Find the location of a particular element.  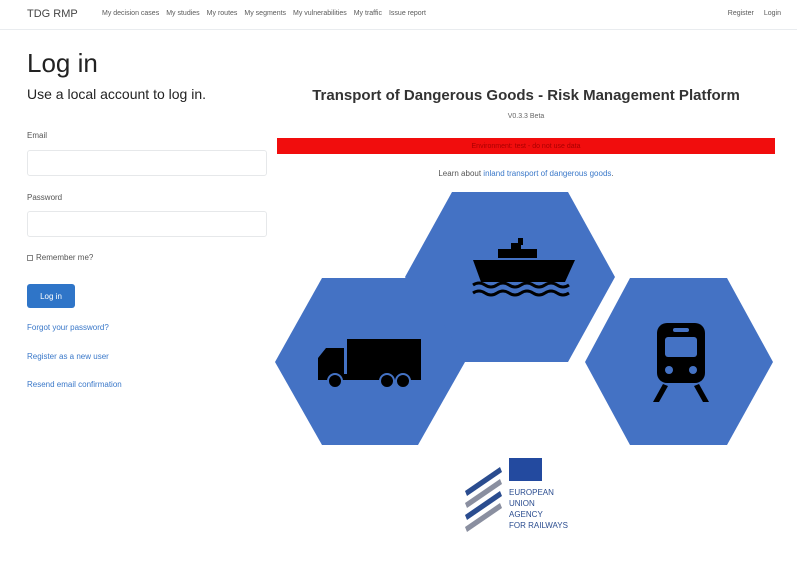

logo-line-4: FOR RAILWAYS is located at coordinates (538, 525).